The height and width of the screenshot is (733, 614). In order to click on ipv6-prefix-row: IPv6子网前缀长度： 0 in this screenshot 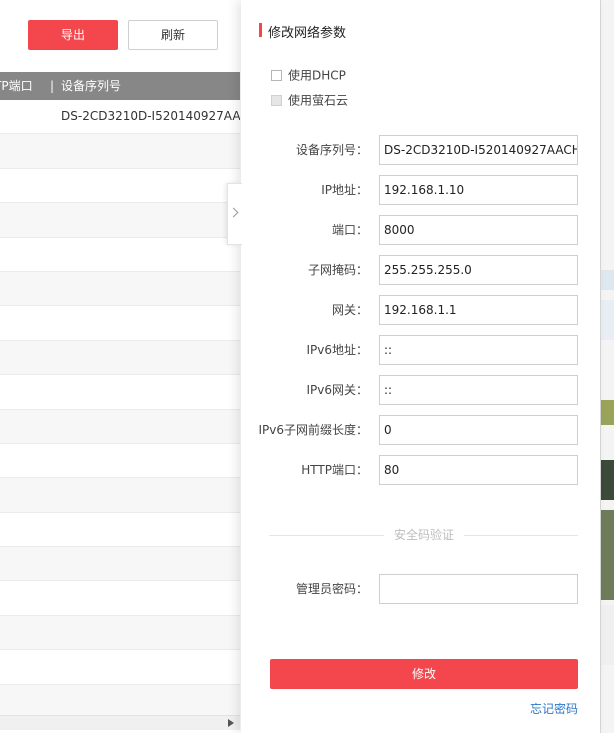, I will do `click(420, 430)`.